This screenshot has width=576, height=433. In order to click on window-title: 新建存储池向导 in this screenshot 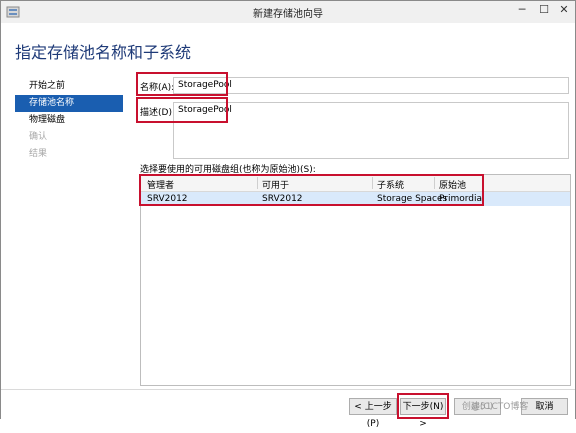, I will do `click(288, 14)`.